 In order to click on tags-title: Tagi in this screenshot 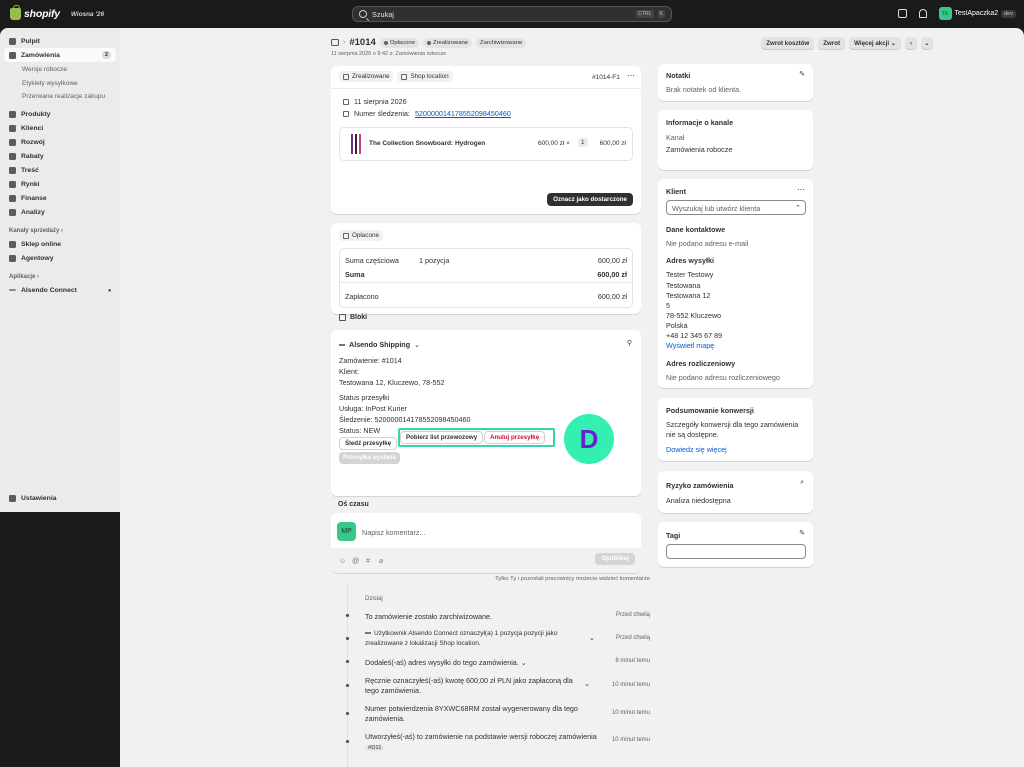, I will do `click(673, 535)`.